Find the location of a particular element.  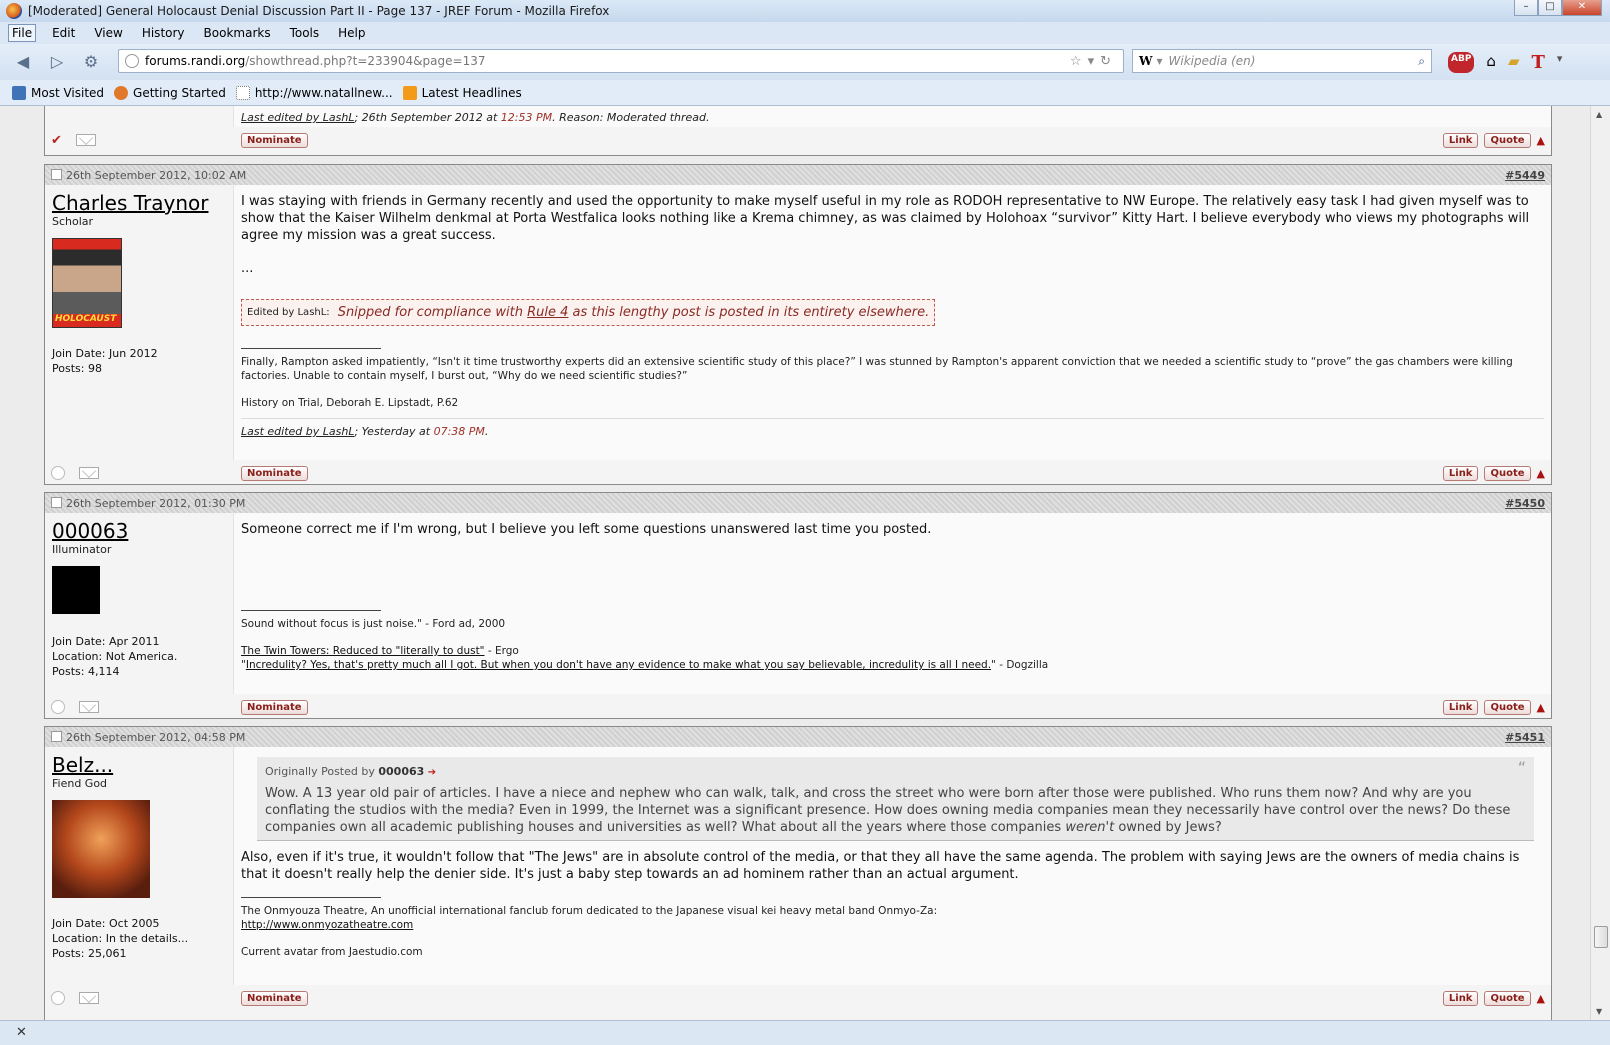

view-post-icon: ➔ is located at coordinates (432, 772).